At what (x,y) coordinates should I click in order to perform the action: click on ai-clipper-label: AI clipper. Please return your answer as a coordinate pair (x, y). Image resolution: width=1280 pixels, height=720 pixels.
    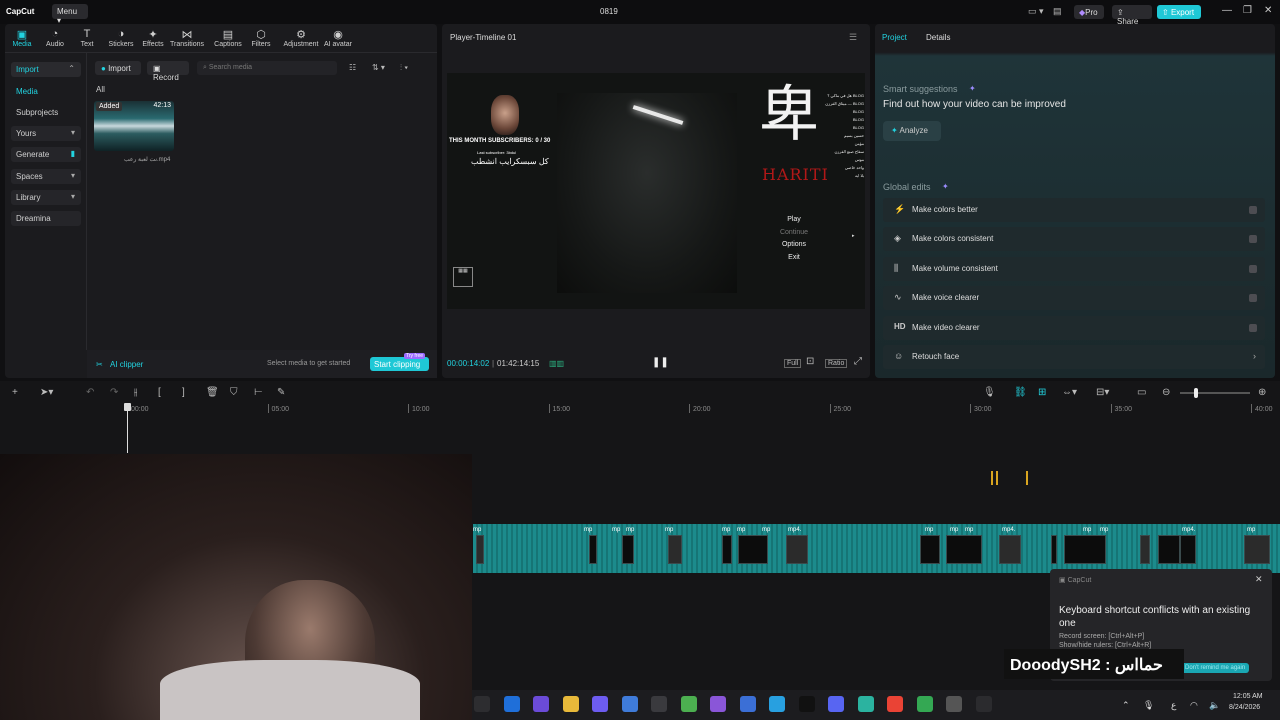
    Looking at the image, I should click on (126, 364).